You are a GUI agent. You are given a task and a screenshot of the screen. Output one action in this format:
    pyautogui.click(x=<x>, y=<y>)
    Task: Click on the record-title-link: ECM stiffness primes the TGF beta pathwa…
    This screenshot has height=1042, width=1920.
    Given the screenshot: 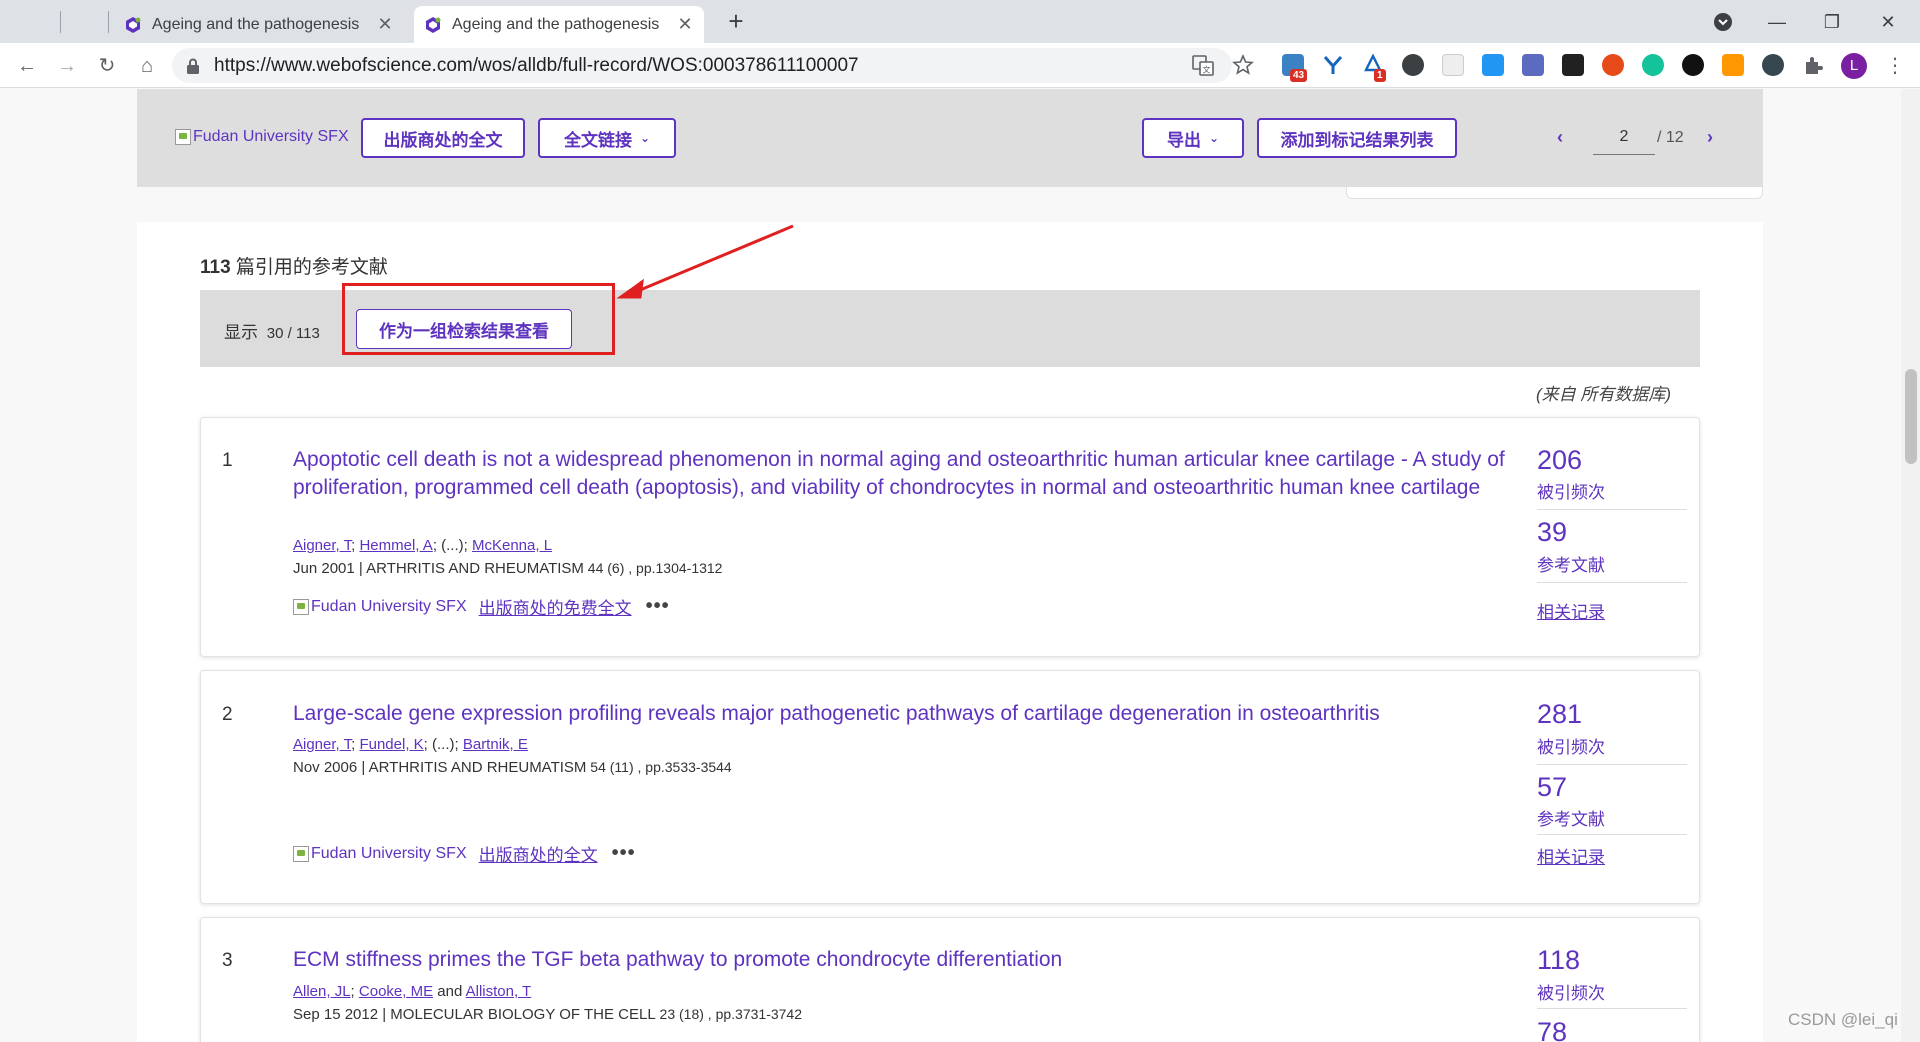 What is the action you would take?
    pyautogui.click(x=900, y=960)
    